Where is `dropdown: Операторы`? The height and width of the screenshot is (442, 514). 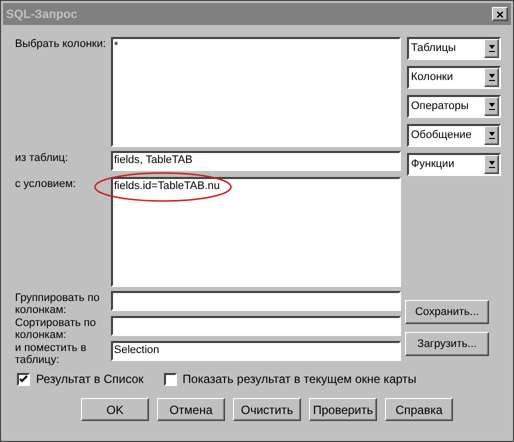 dropdown: Операторы is located at coordinates (454, 106).